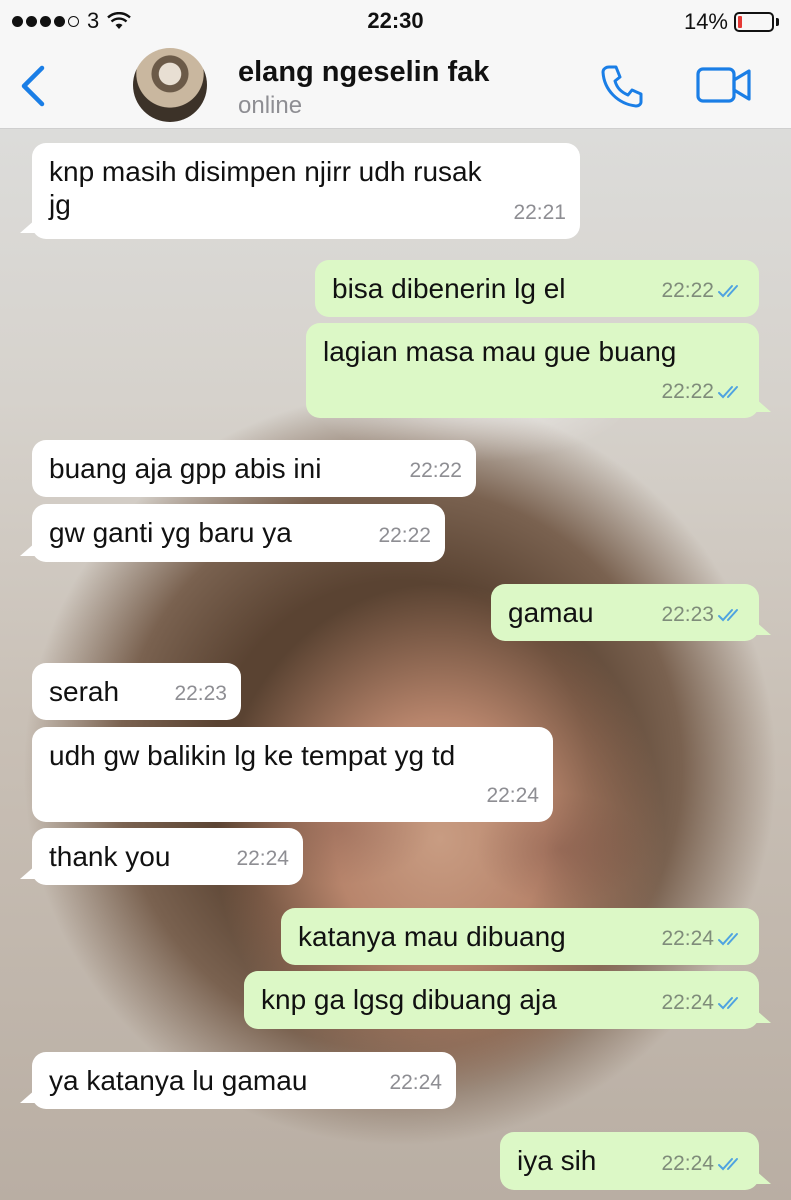 This screenshot has width=791, height=1200. I want to click on message-text: lagian masa mau gue buang, so click(499, 351).